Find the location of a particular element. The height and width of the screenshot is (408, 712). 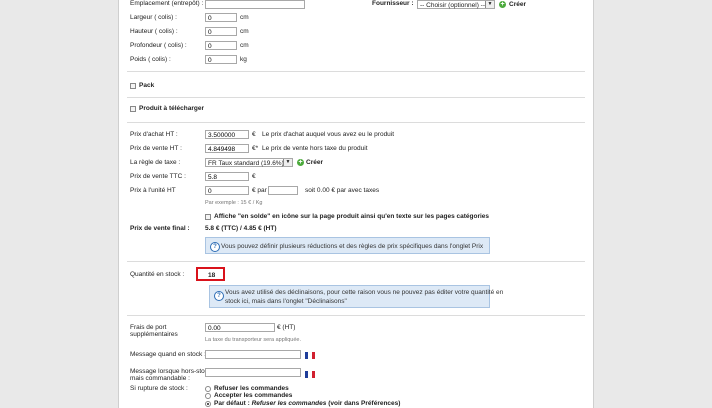

quantite-highlight: 18 is located at coordinates (210, 274).